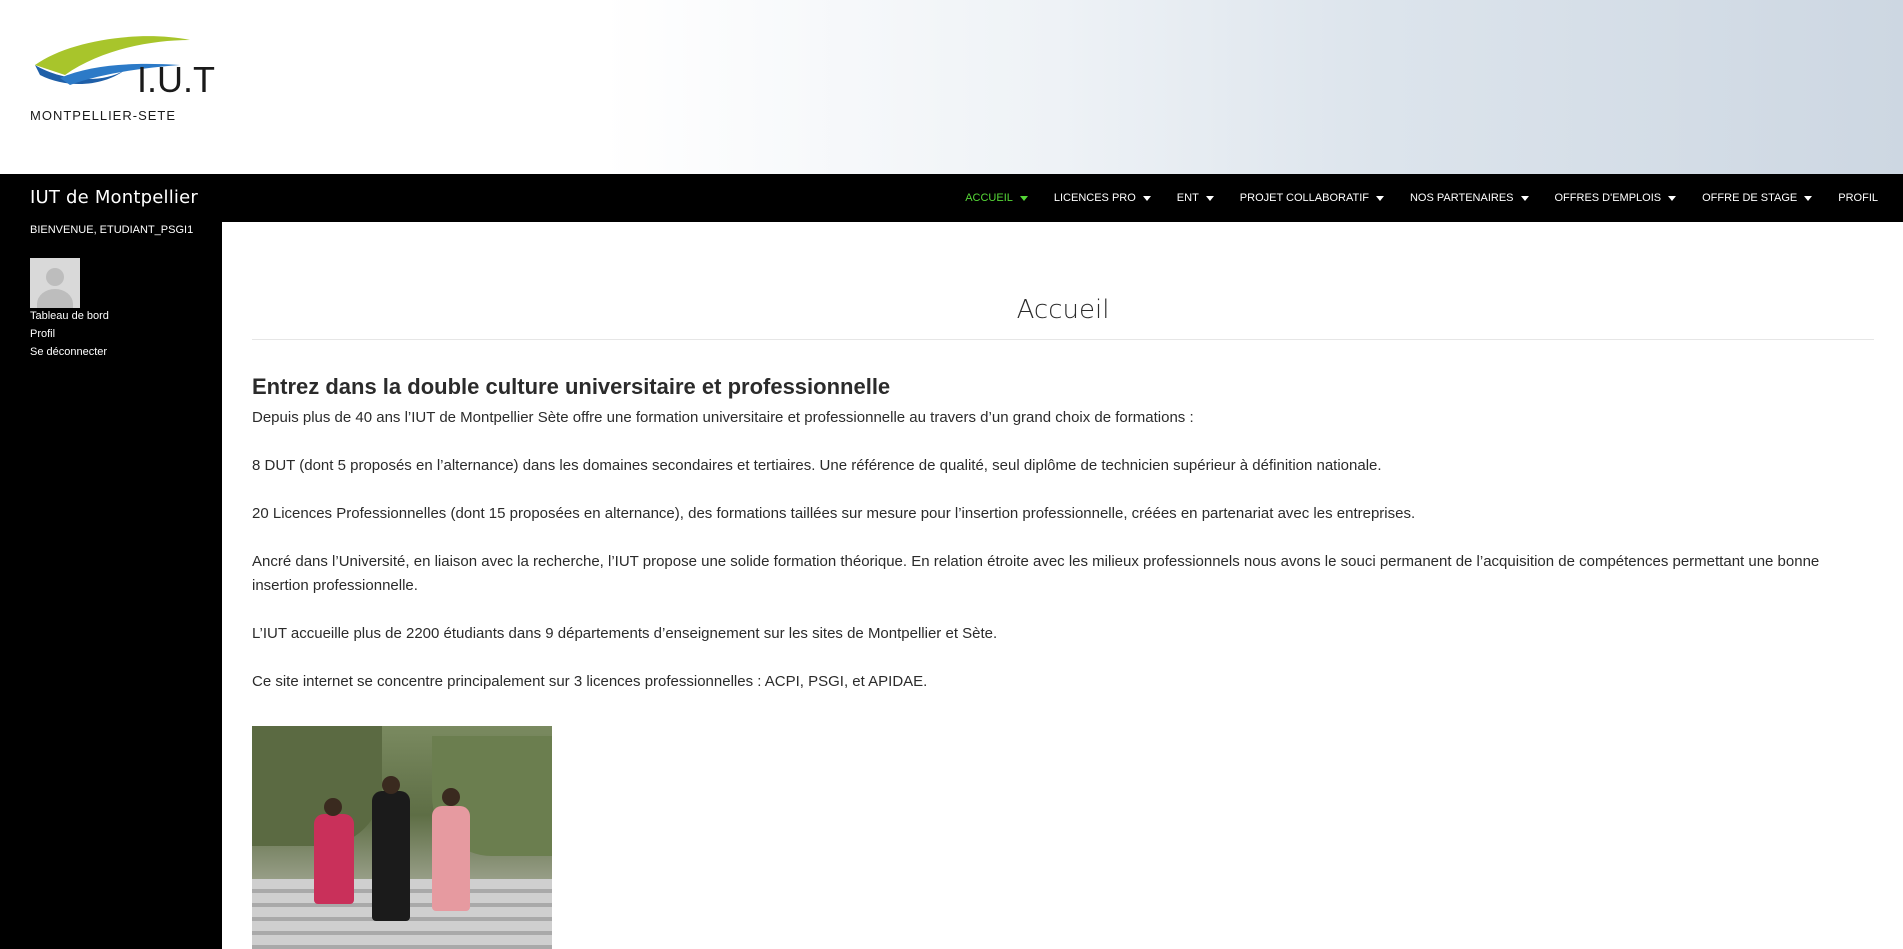 This screenshot has width=1903, height=949. I want to click on nav-label: ENT, so click(1187, 198).